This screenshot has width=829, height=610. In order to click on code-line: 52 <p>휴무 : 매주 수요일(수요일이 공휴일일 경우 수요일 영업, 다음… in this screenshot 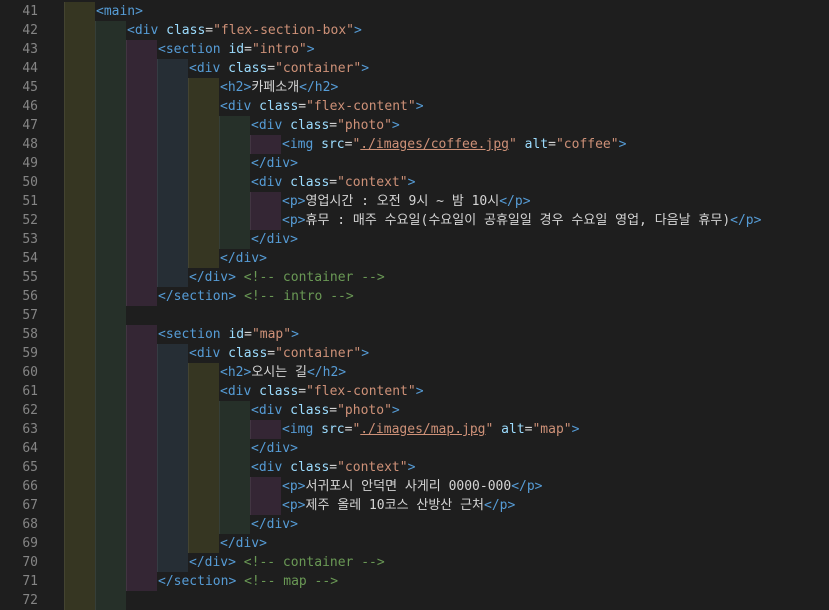, I will do `click(414, 220)`.